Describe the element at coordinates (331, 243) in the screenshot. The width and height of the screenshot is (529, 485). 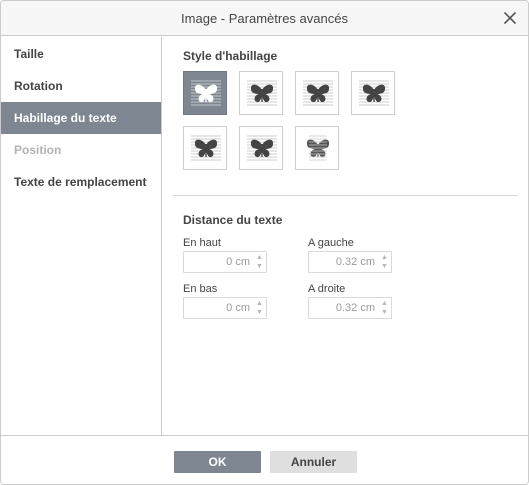
I see `left-distance-label: A gauche` at that location.